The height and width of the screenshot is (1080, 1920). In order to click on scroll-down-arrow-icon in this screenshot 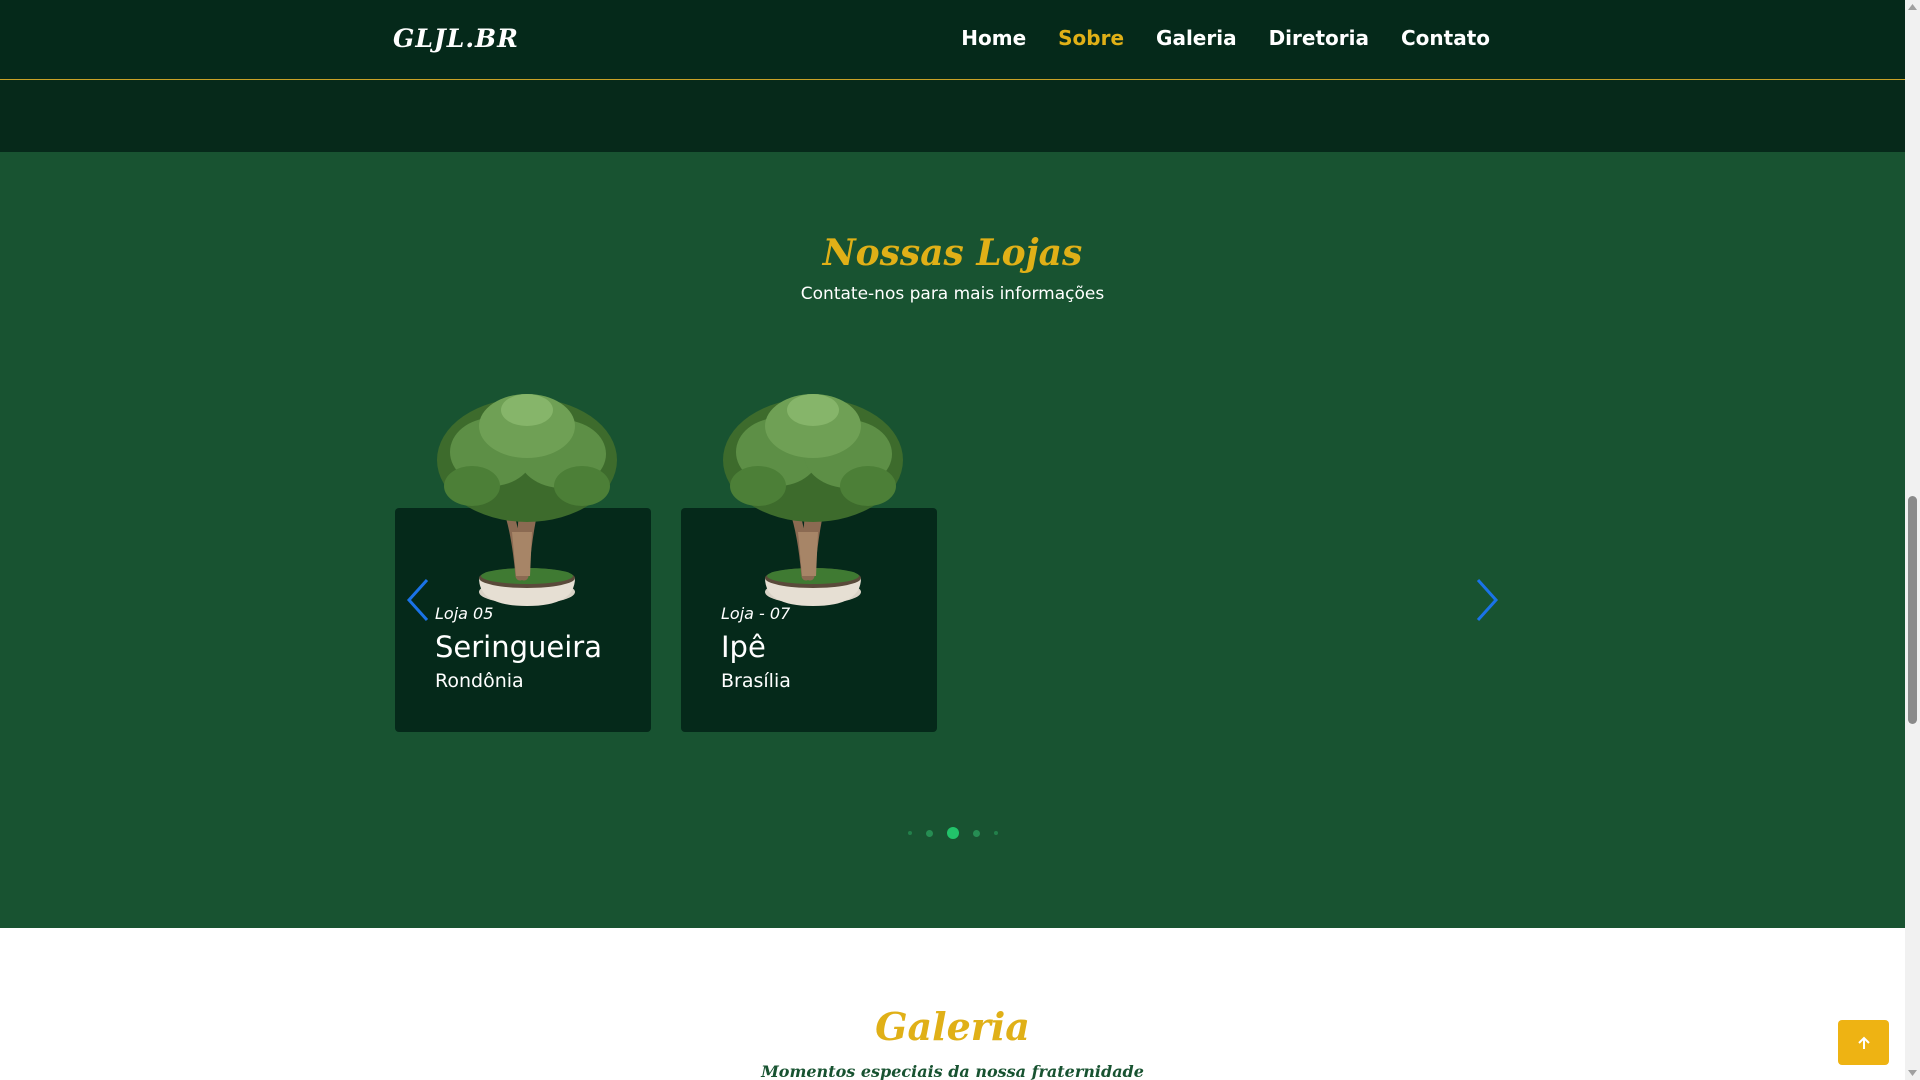, I will do `click(1912, 1073)`.